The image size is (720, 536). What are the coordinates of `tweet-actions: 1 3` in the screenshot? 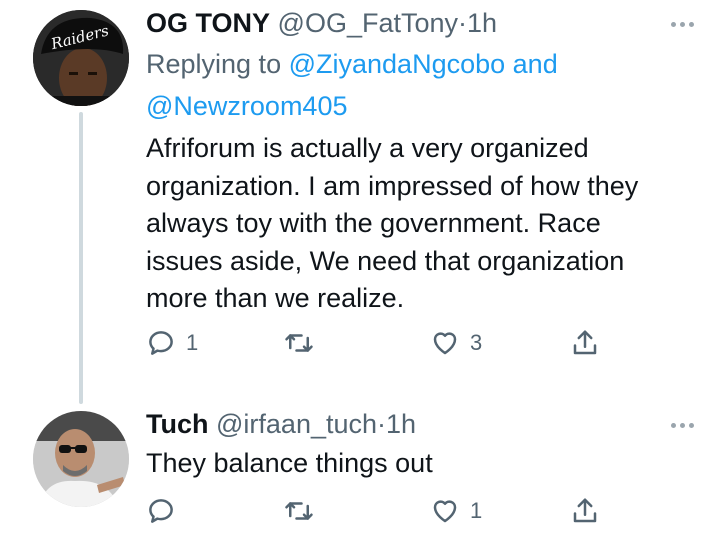 It's located at (386, 348).